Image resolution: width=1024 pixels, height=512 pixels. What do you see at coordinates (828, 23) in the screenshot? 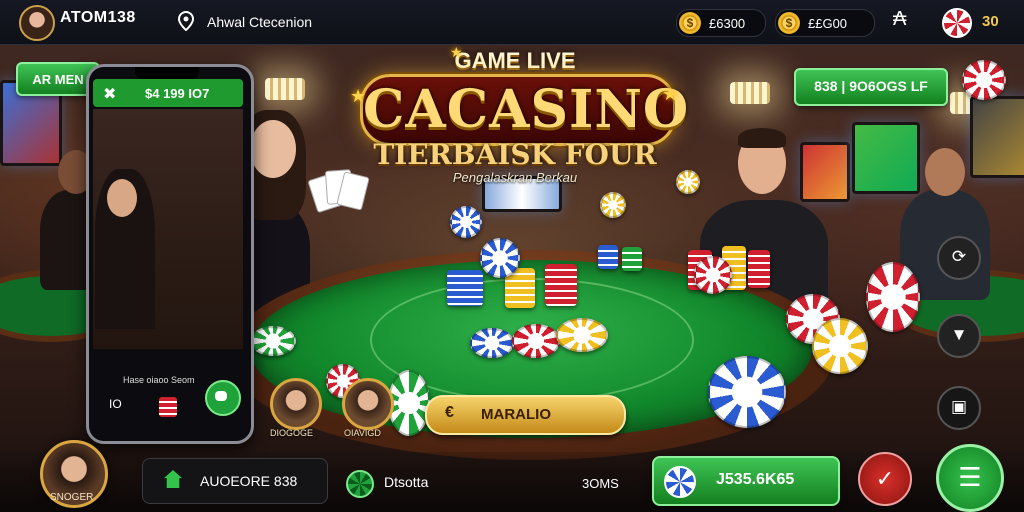
I see `coin-balance-value: ££G00` at bounding box center [828, 23].